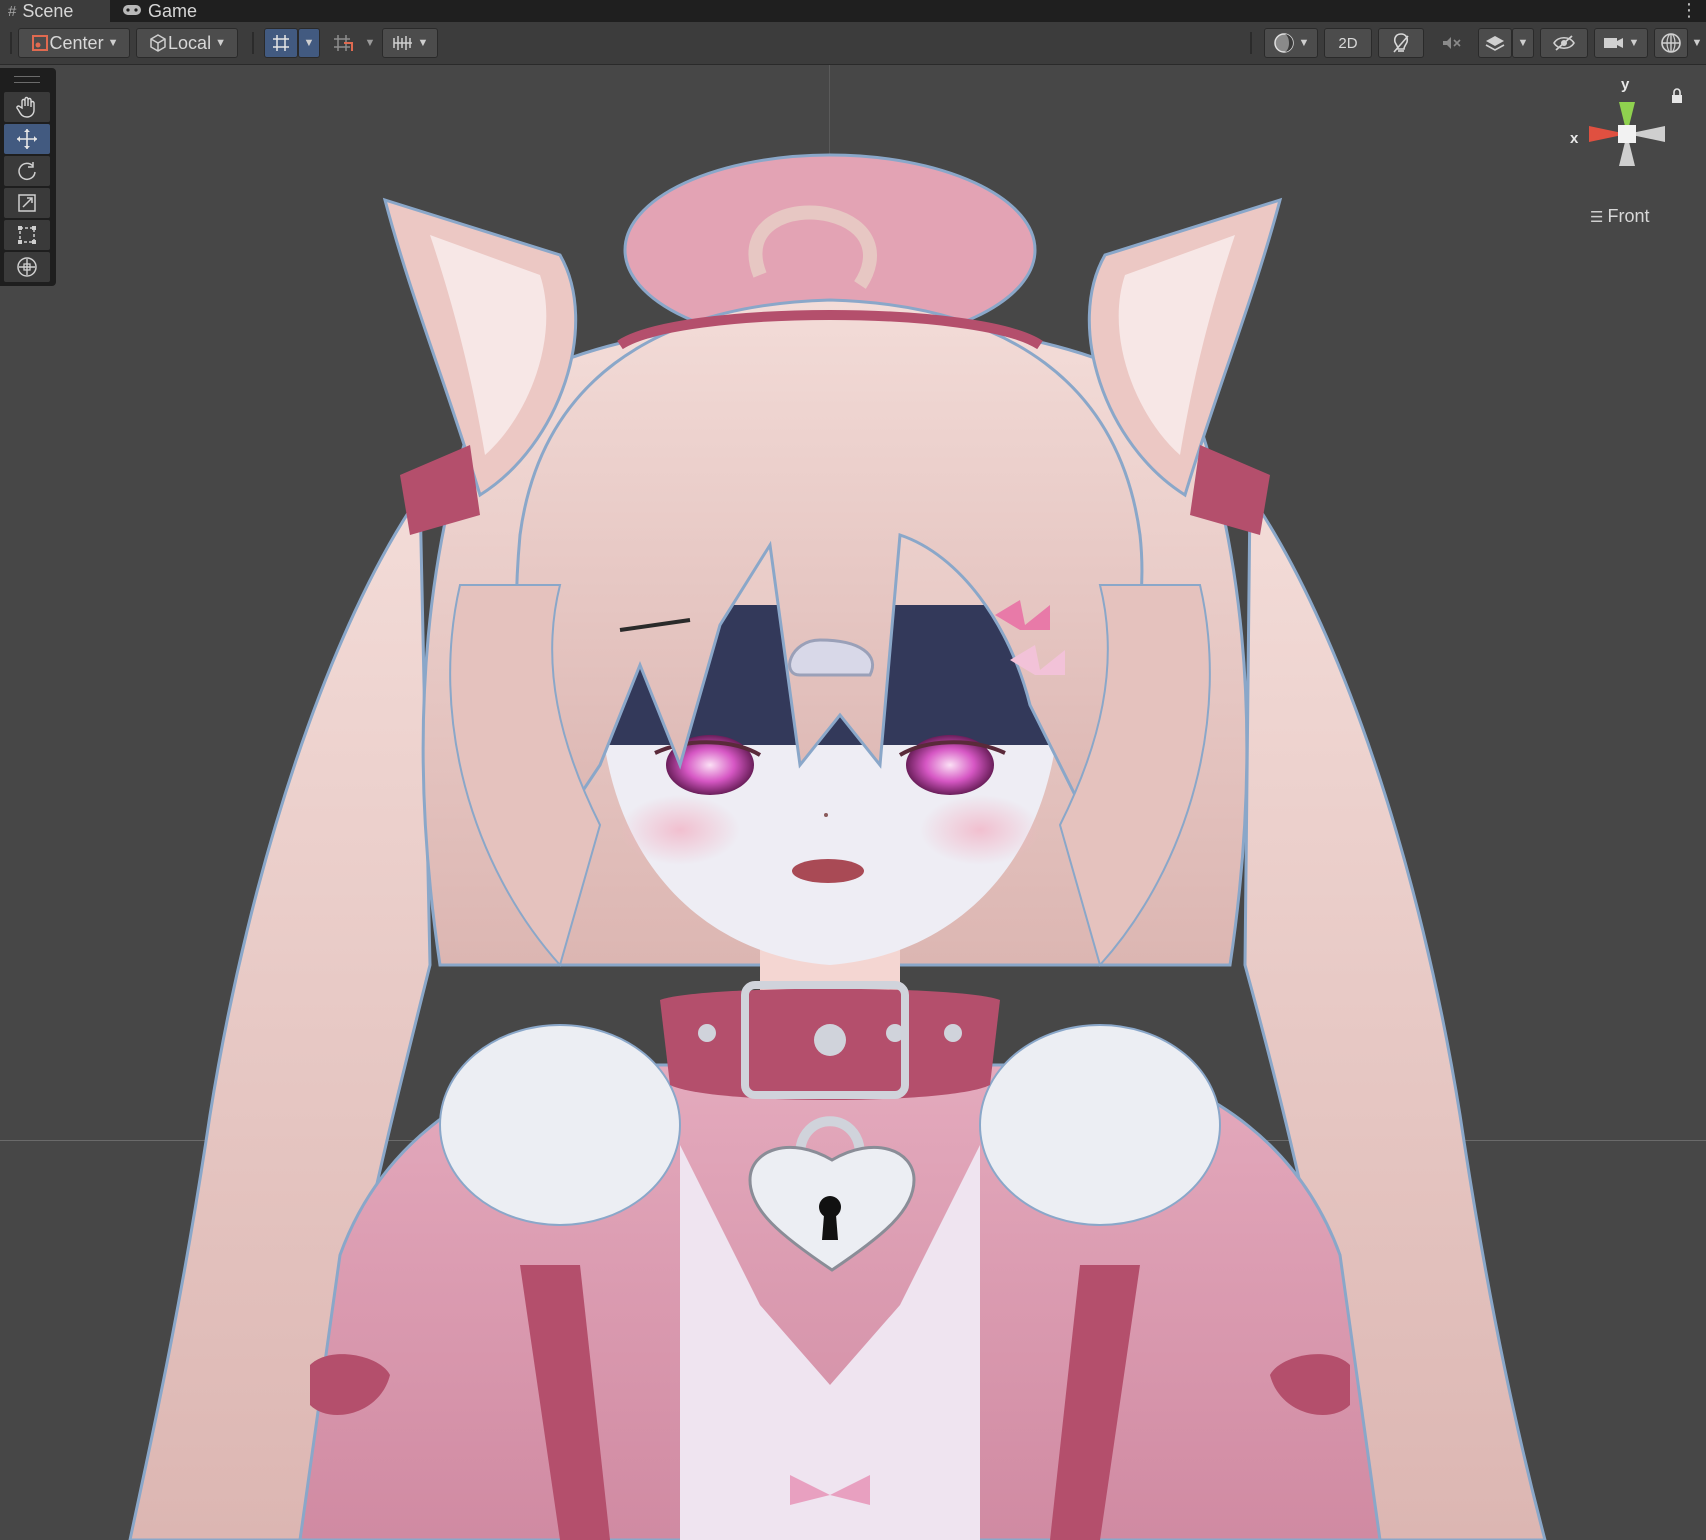 Image resolution: width=1706 pixels, height=1540 pixels. I want to click on toggle-2d-button: 2D, so click(1348, 43).